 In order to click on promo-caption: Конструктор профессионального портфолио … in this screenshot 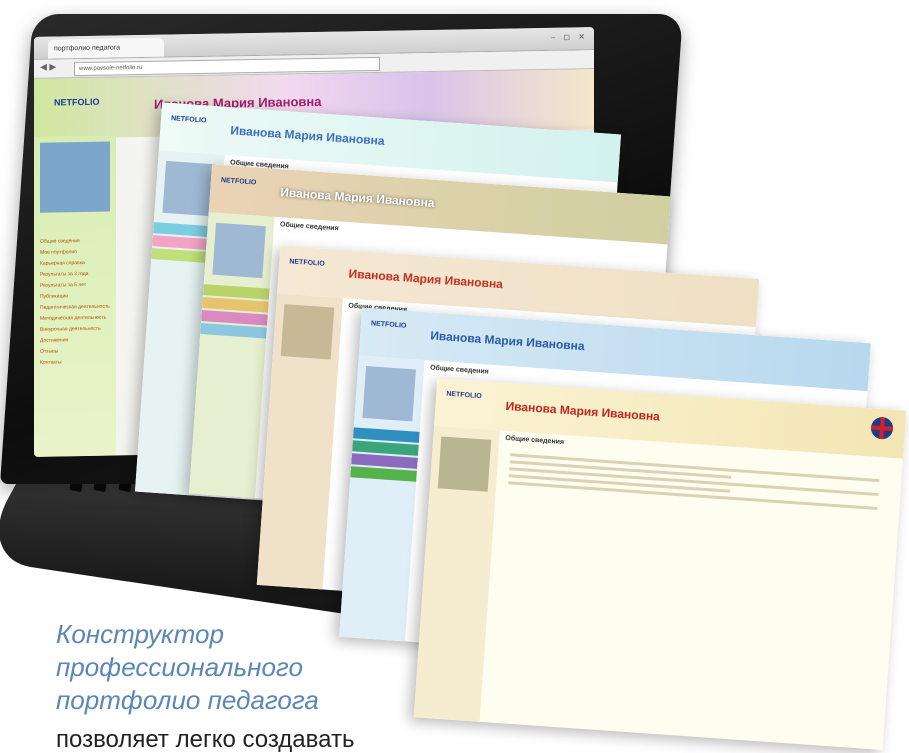, I will do `click(187, 667)`.